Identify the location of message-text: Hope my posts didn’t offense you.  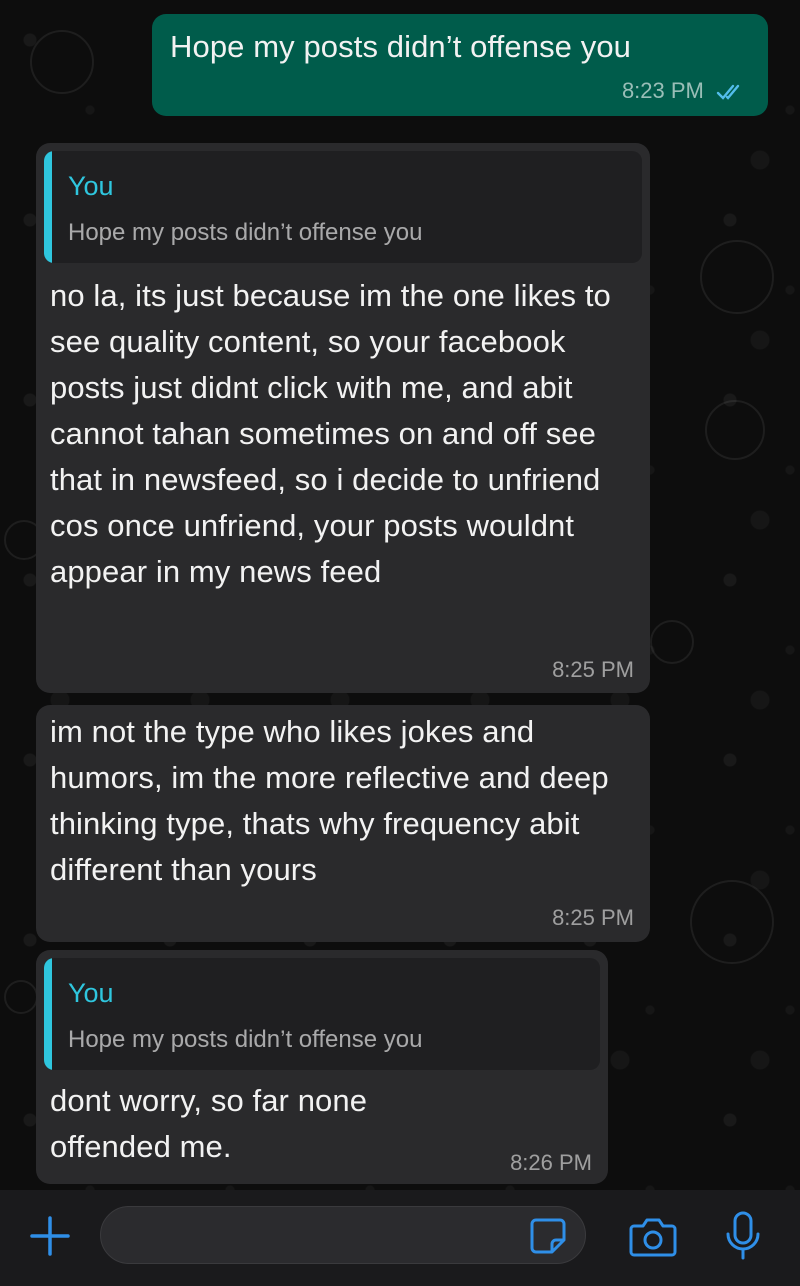
(401, 46).